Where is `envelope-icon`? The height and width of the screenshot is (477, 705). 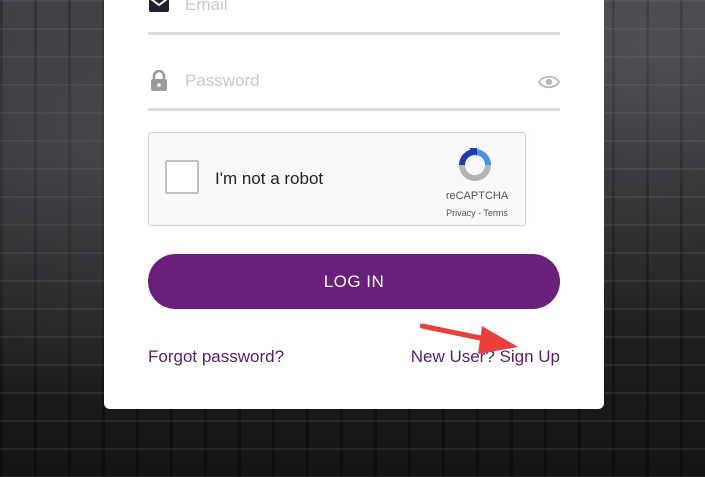 envelope-icon is located at coordinates (159, 6).